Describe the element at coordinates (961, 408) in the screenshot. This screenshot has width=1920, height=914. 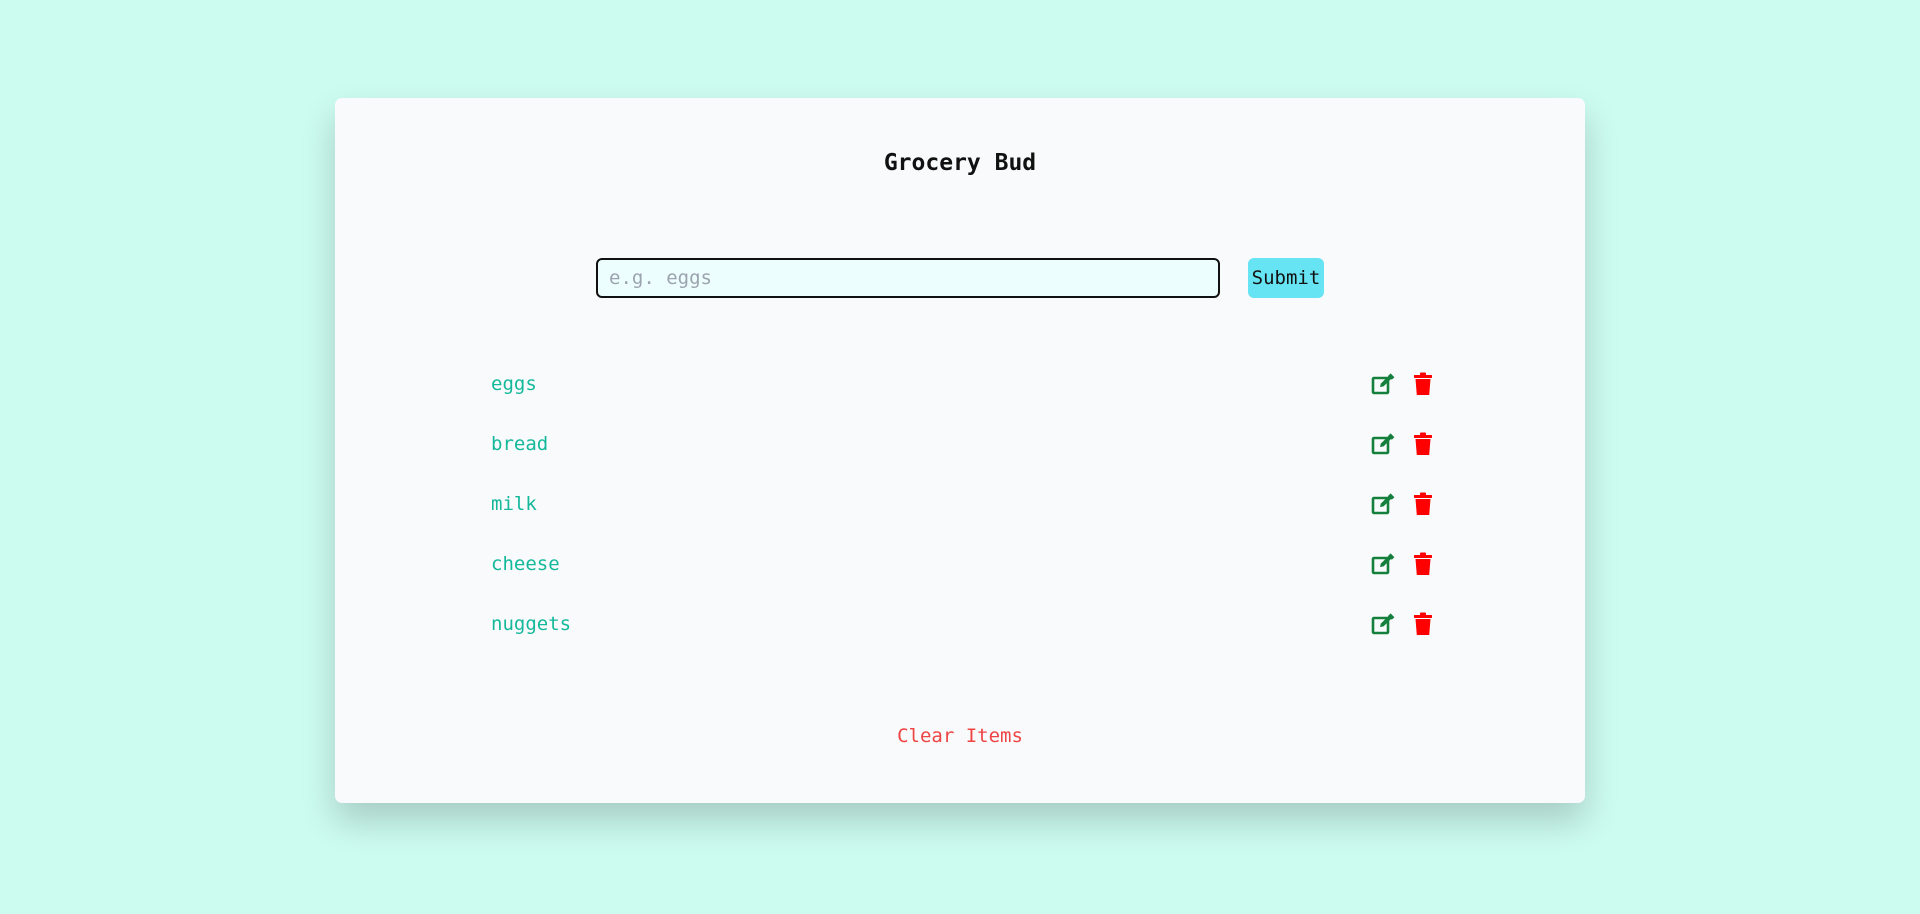
I see `list-item: eggs` at that location.